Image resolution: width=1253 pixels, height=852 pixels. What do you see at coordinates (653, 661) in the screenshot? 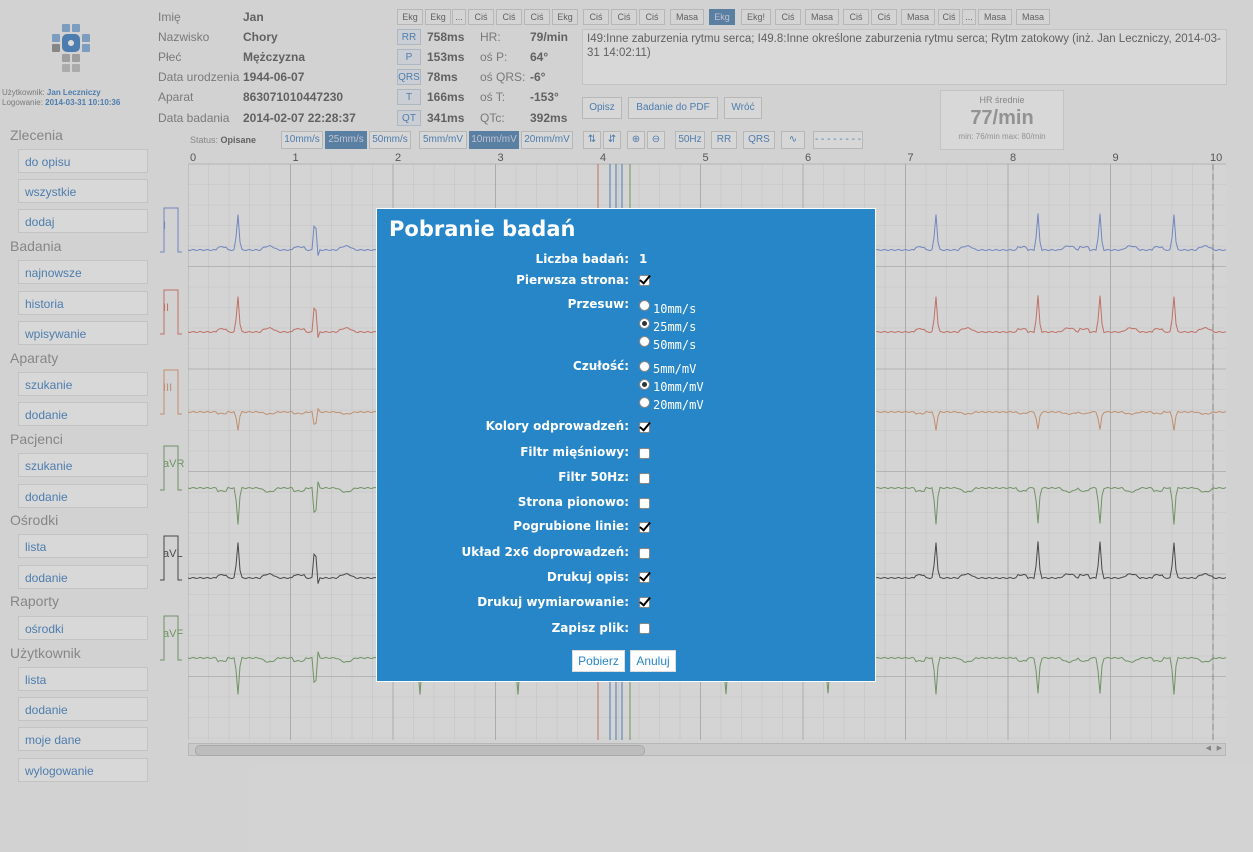
I see `cancel-button: Anuluj` at bounding box center [653, 661].